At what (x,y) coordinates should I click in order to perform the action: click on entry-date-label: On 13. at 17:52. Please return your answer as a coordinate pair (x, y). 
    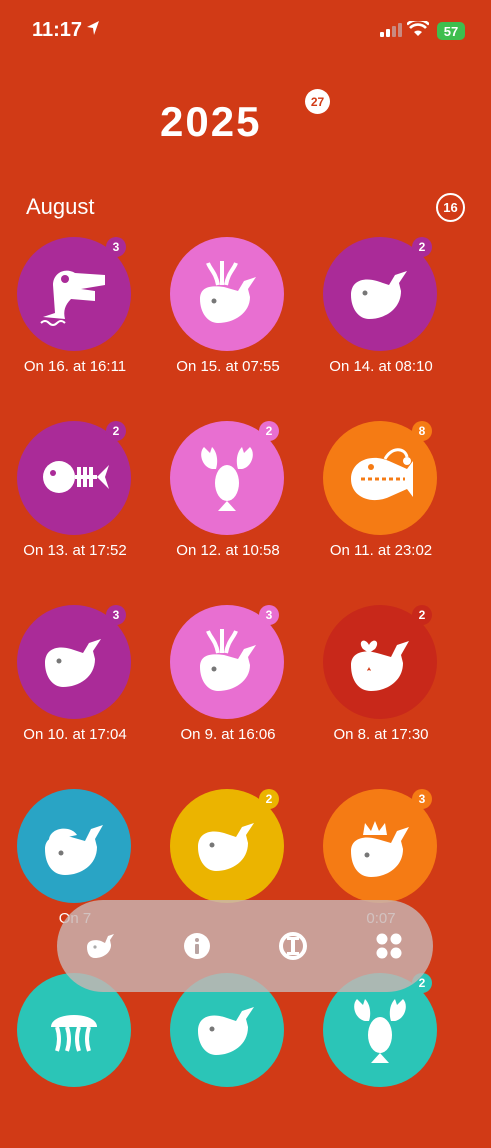
    Looking at the image, I should click on (75, 550).